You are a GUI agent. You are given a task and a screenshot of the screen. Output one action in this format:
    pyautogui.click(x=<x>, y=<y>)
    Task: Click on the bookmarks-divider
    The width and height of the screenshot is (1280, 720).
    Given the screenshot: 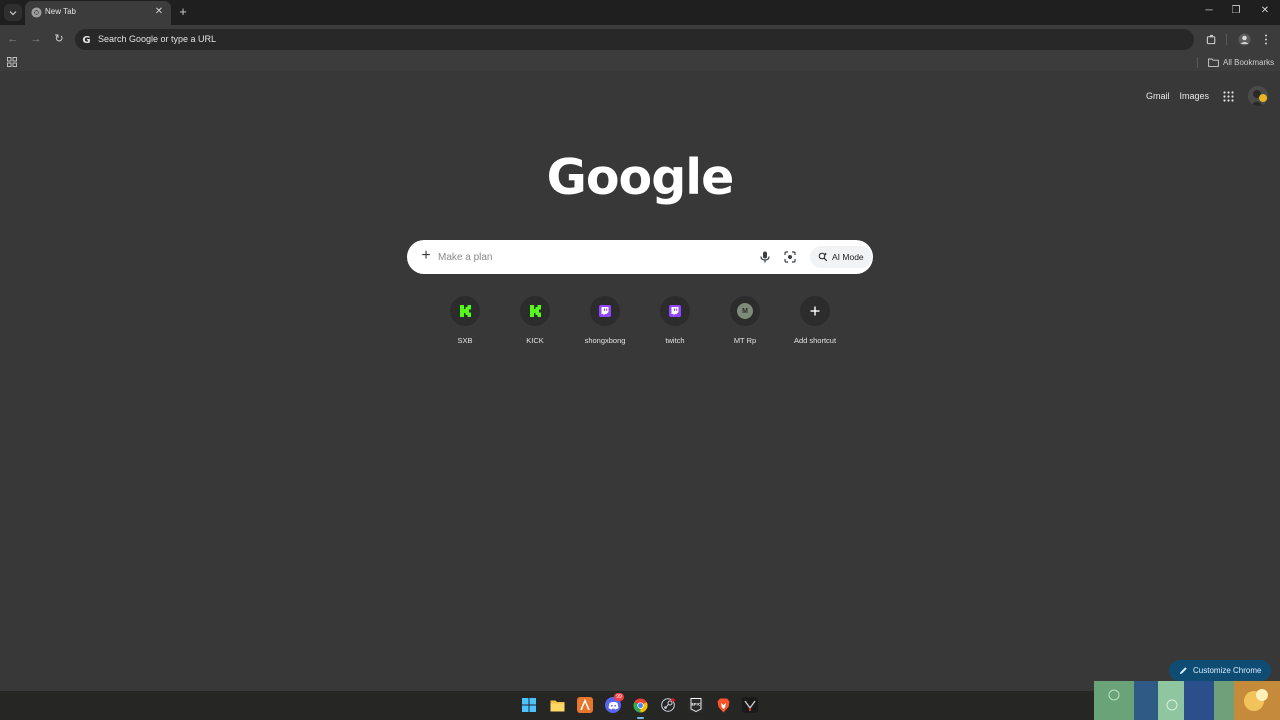 What is the action you would take?
    pyautogui.click(x=1197, y=62)
    